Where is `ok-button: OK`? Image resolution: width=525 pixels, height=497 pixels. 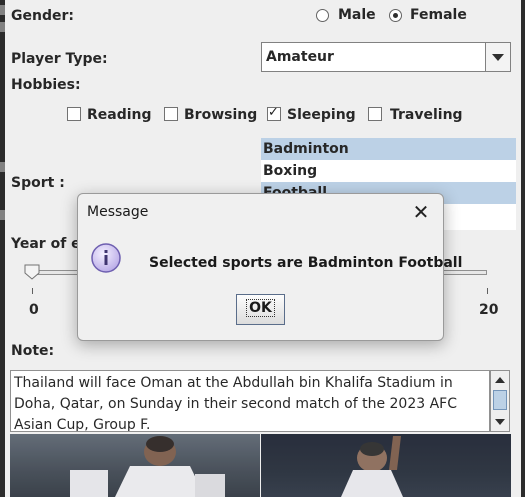
ok-button: OK is located at coordinates (260, 309).